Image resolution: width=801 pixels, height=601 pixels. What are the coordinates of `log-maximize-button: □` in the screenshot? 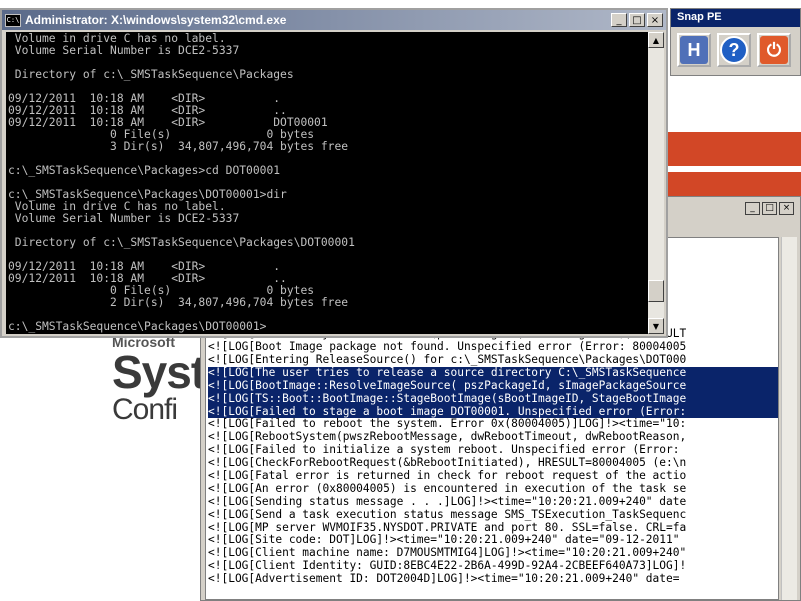 It's located at (769, 208).